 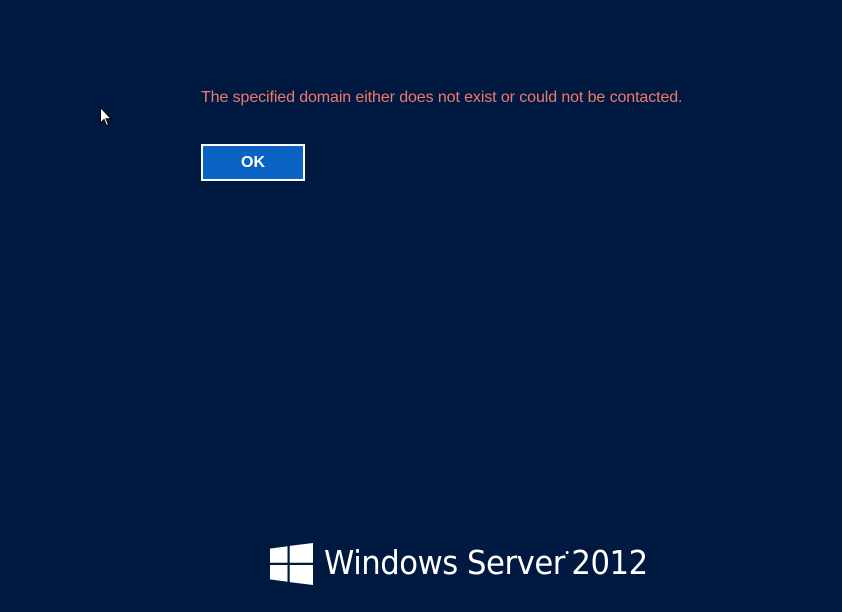 What do you see at coordinates (444, 562) in the screenshot?
I see `product-name: Windows Server` at bounding box center [444, 562].